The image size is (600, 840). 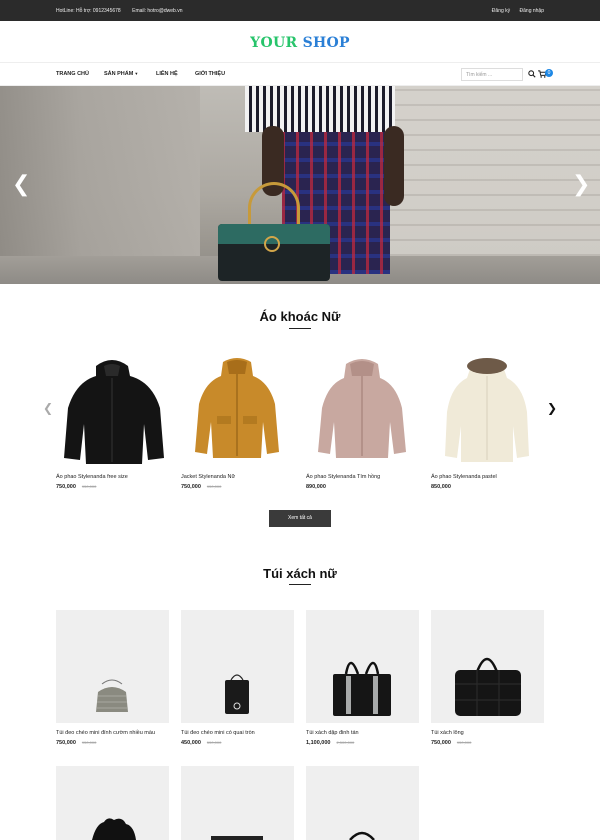 What do you see at coordinates (549, 73) in the screenshot?
I see `cart-count-badge: 0` at bounding box center [549, 73].